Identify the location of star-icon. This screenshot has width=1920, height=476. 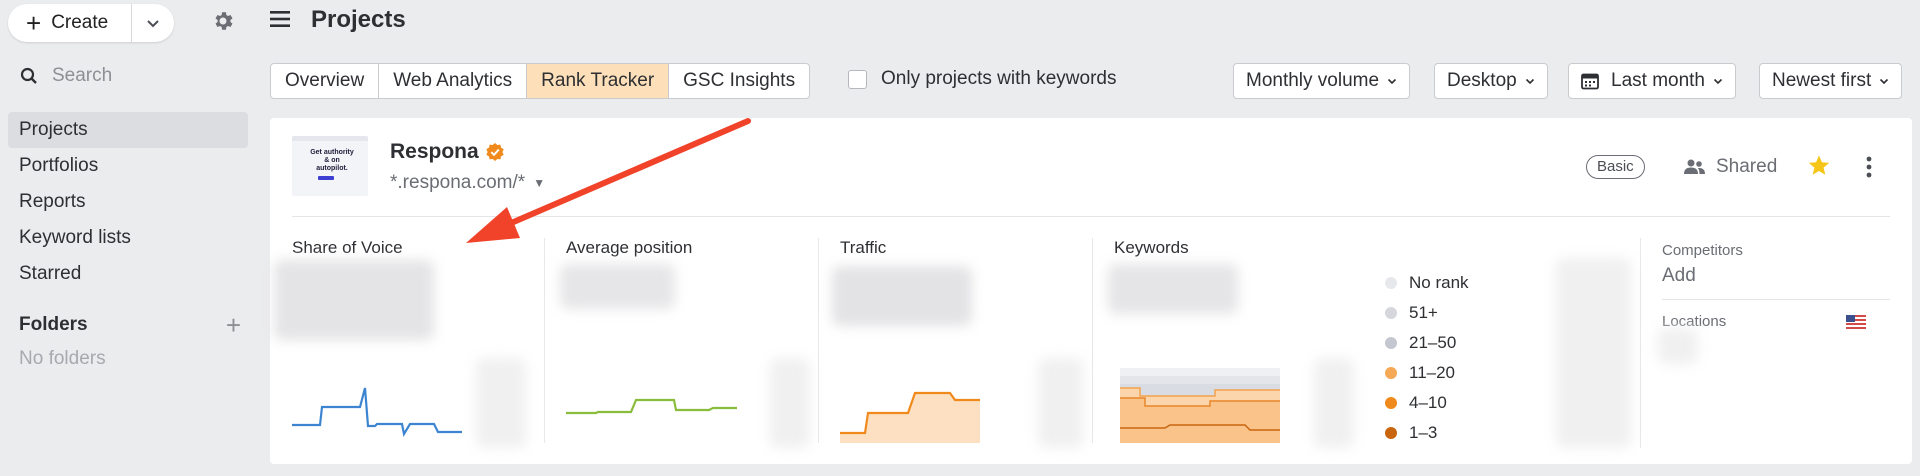
(1819, 166).